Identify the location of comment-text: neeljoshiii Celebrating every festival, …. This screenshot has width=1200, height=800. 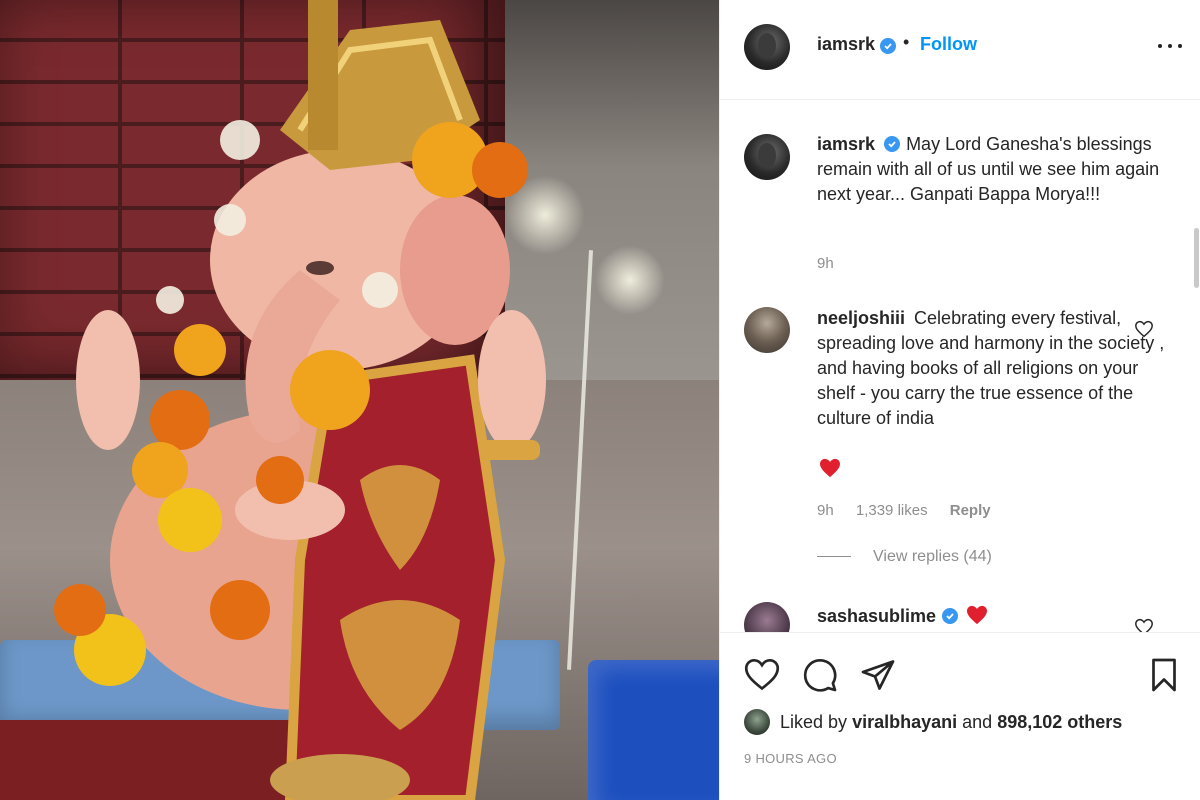
(993, 368).